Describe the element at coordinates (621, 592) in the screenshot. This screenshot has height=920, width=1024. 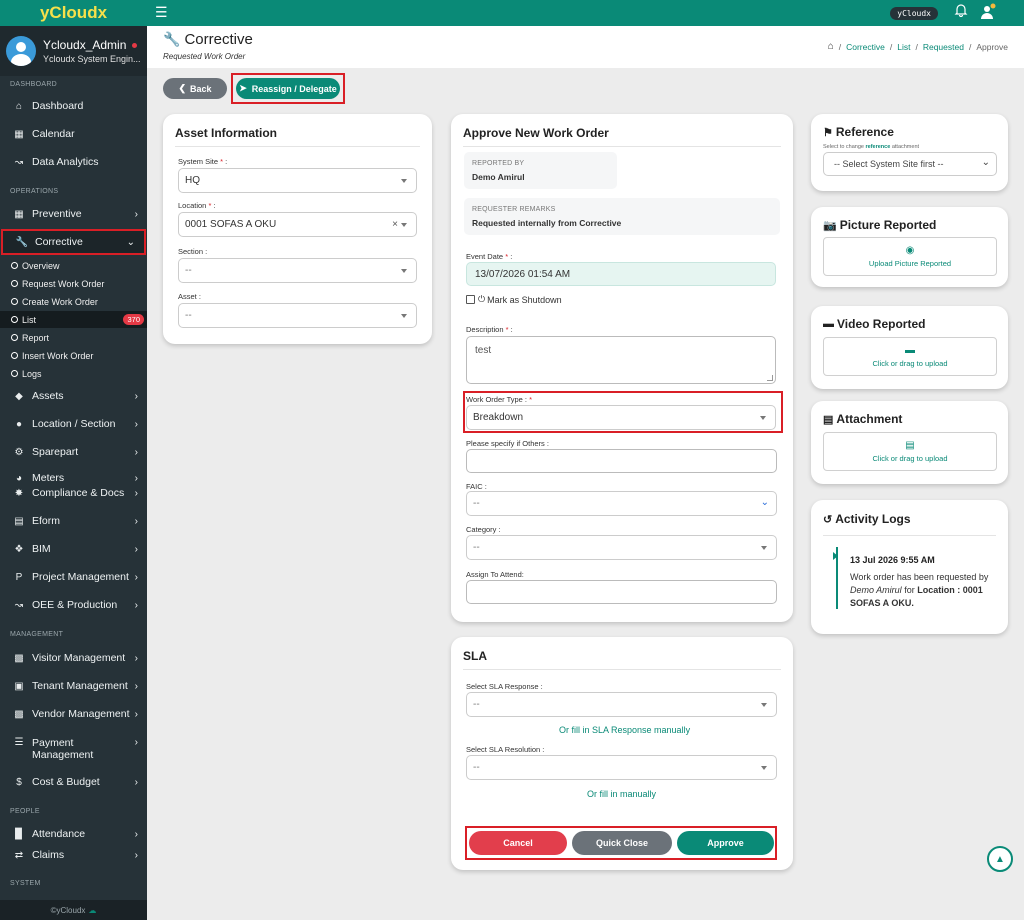
I see `assign-to-attend-input` at that location.